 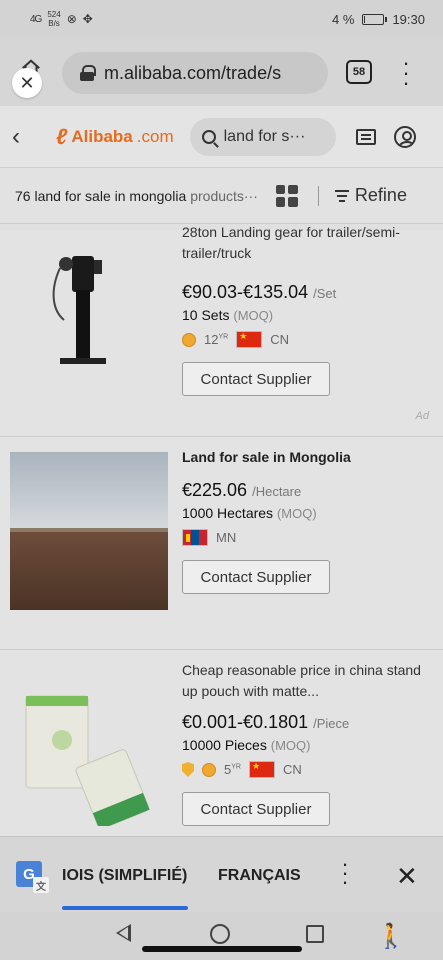 I want to click on product-price: €0.001-€0.1801 /Piece, so click(x=305, y=722).